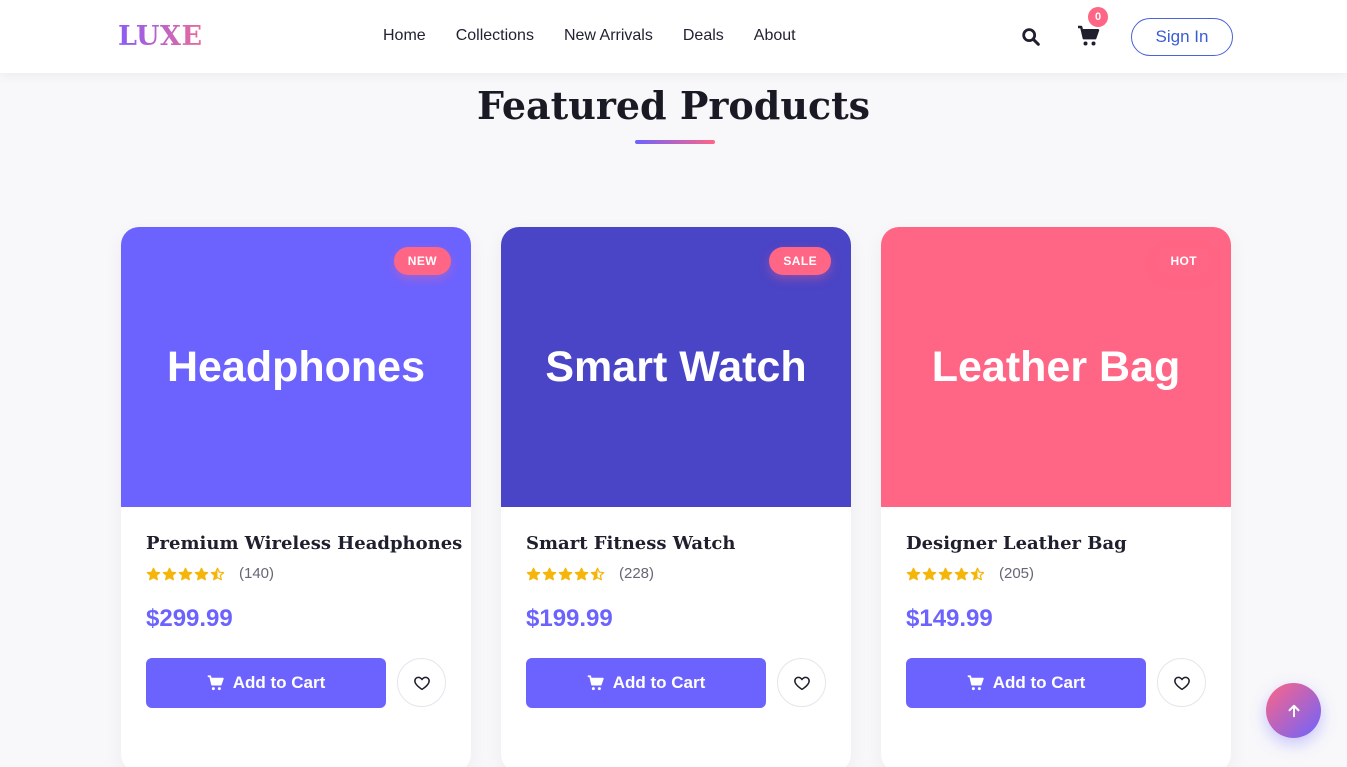 Image resolution: width=1347 pixels, height=767 pixels. Describe the element at coordinates (673, 105) in the screenshot. I see `section-title: Featured Products` at that location.